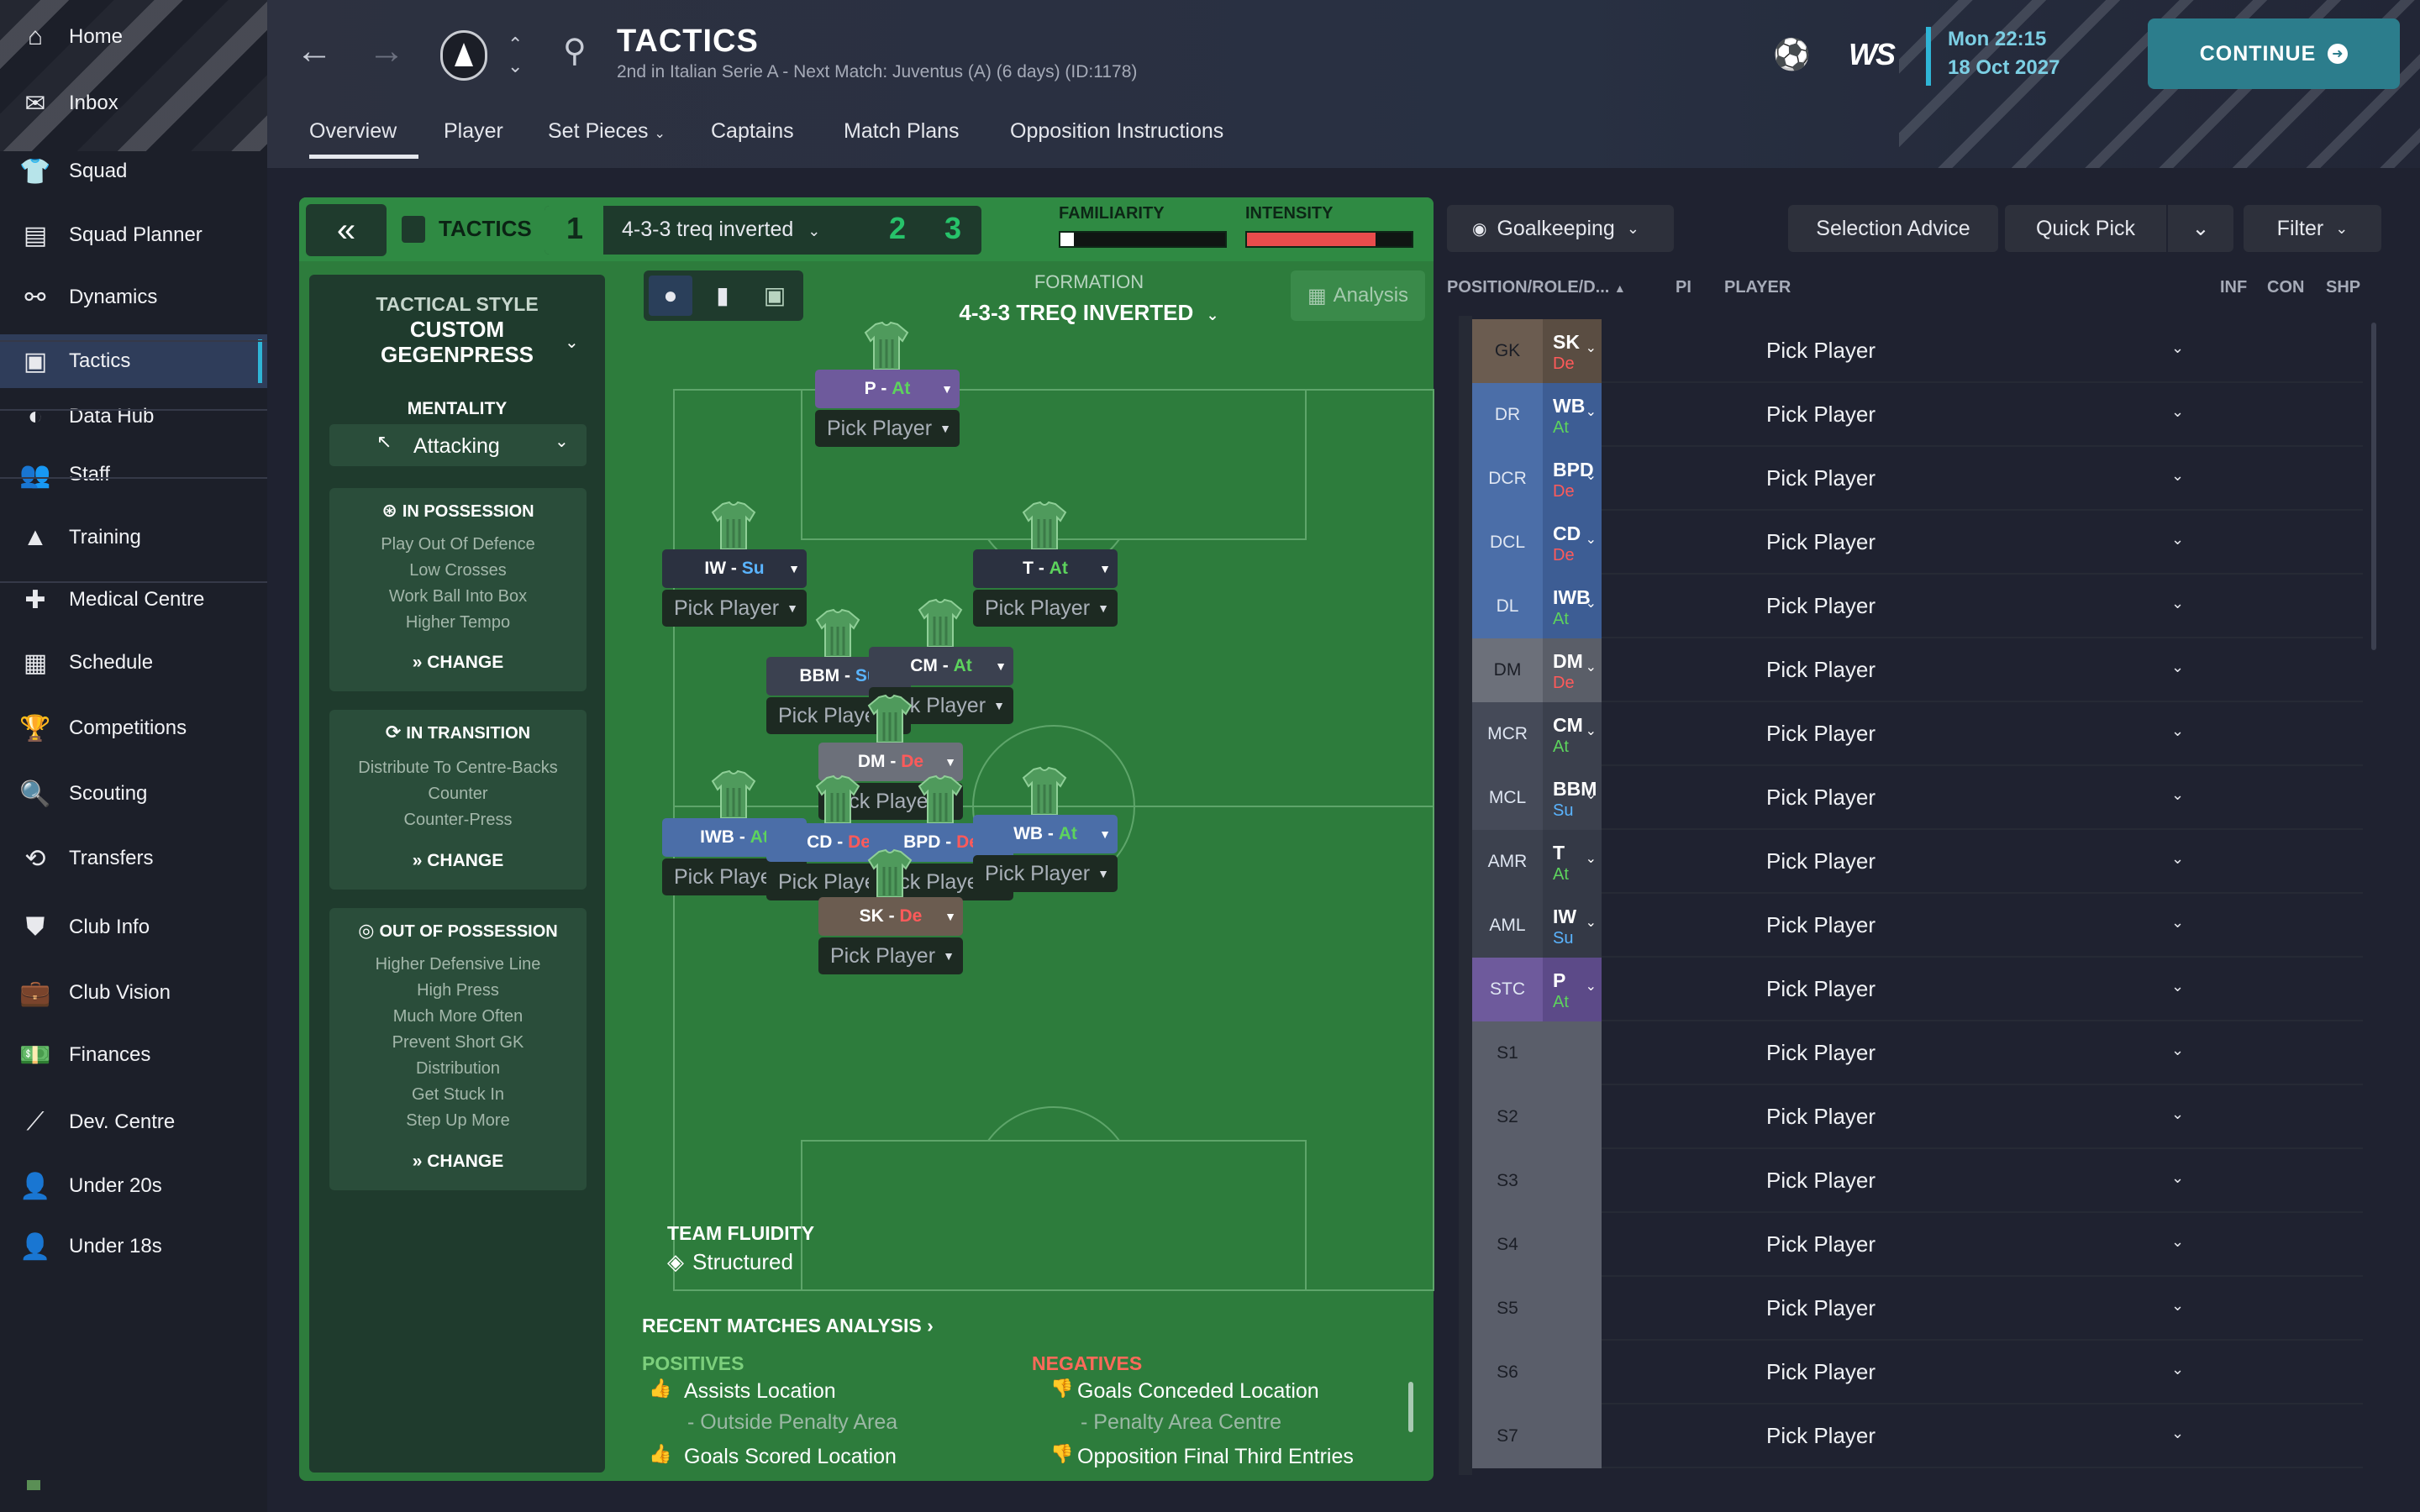  I want to click on selection-row: S3 Pick Player ⌄, so click(1918, 1181).